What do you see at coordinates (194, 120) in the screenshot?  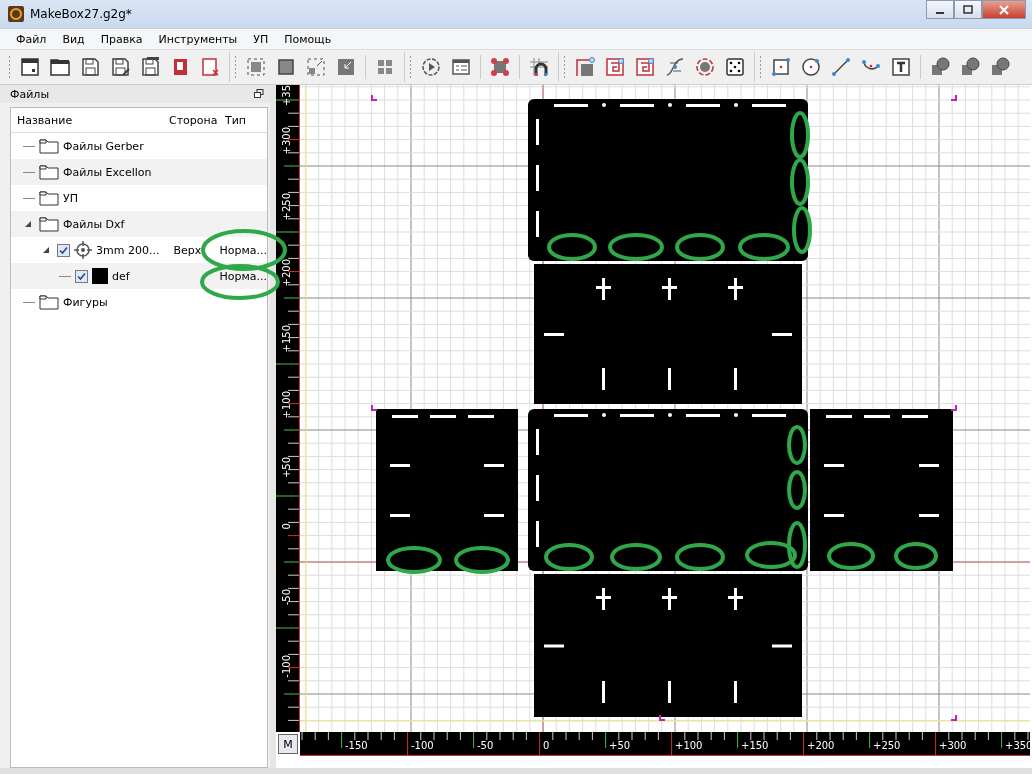 I see `column-header: Сторона` at bounding box center [194, 120].